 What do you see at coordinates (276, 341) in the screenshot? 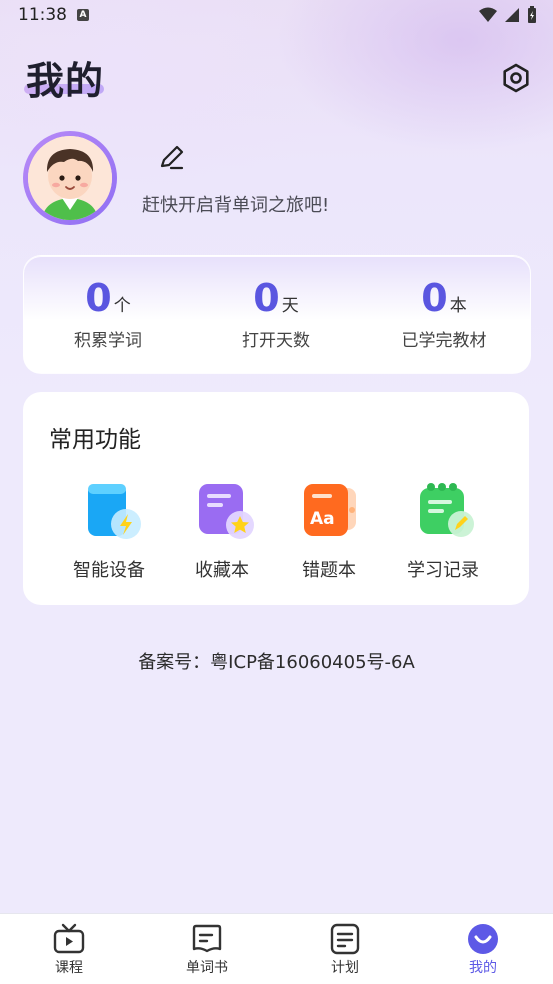
I see `stat-label: 打开天数` at bounding box center [276, 341].